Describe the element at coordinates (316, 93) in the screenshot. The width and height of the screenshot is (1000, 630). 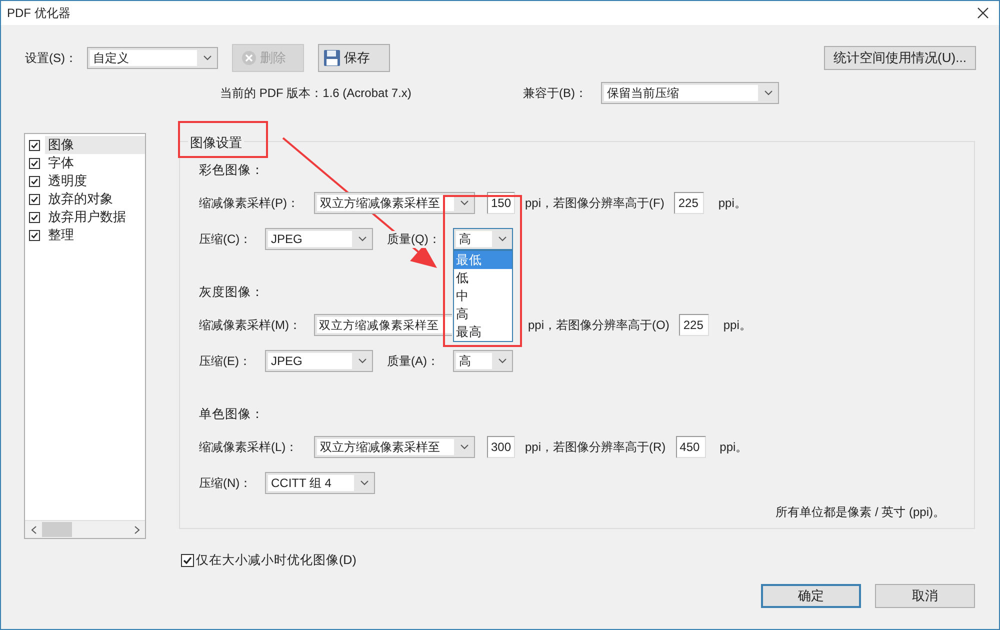
I see `version-text: 当前的 PDF 版本：1.6 (Acrobat 7.x)` at that location.